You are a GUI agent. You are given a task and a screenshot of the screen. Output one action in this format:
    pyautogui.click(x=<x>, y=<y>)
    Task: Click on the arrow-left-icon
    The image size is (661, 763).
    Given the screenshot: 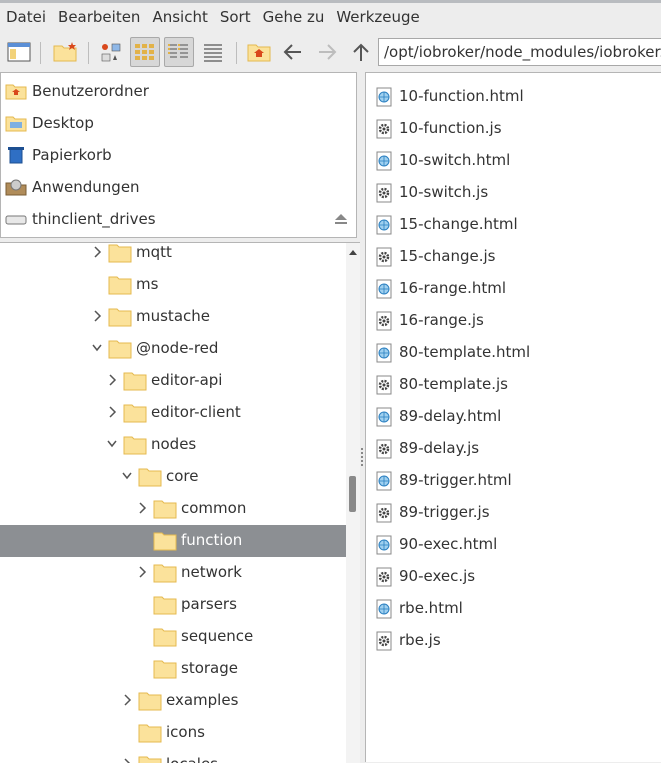 What is the action you would take?
    pyautogui.click(x=292, y=52)
    